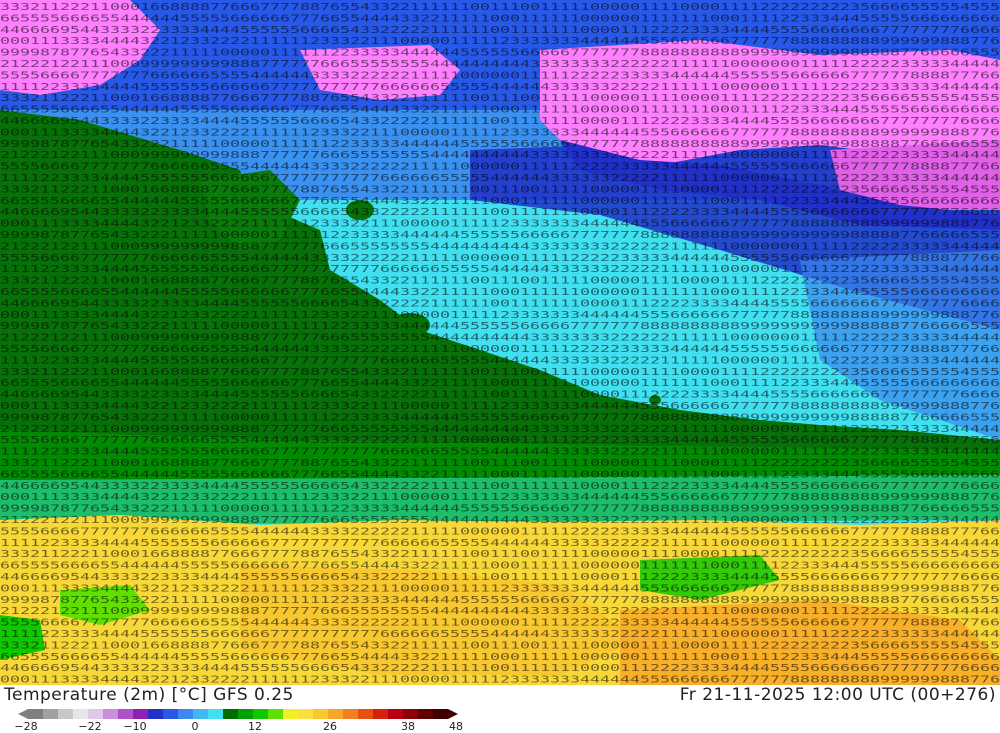  Describe the element at coordinates (330, 726) in the screenshot. I see `tick-label: 26` at that location.